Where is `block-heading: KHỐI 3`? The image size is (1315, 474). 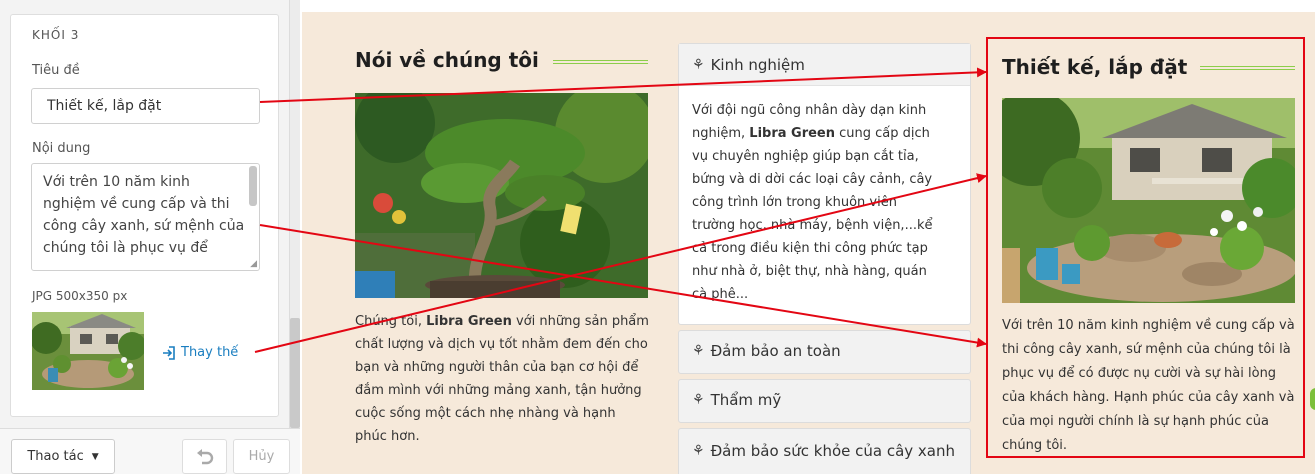
block-heading: KHỐI 3 is located at coordinates (56, 35).